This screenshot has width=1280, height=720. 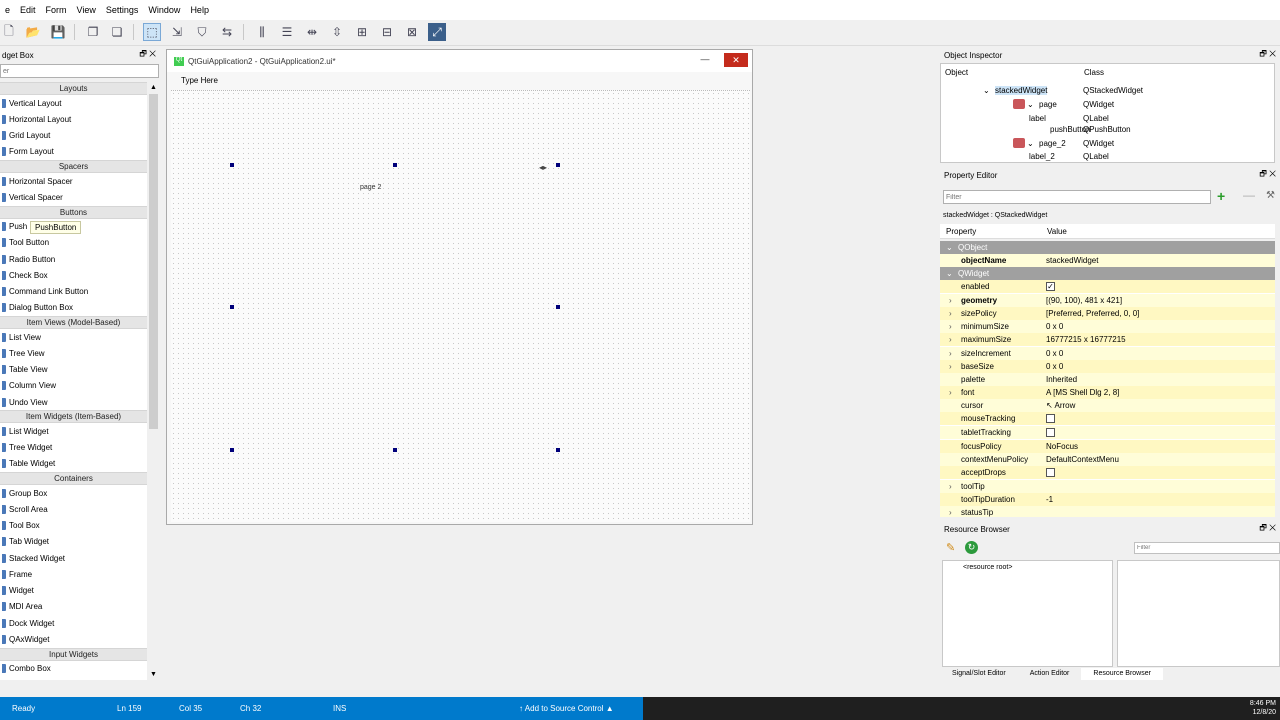 I want to click on property-row: › toolTip, so click(x=1107, y=486).